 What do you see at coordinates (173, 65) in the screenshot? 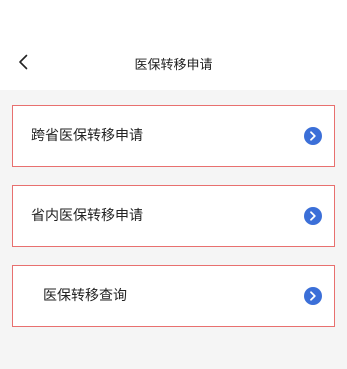
I see `page-title: 医保转移申请` at bounding box center [173, 65].